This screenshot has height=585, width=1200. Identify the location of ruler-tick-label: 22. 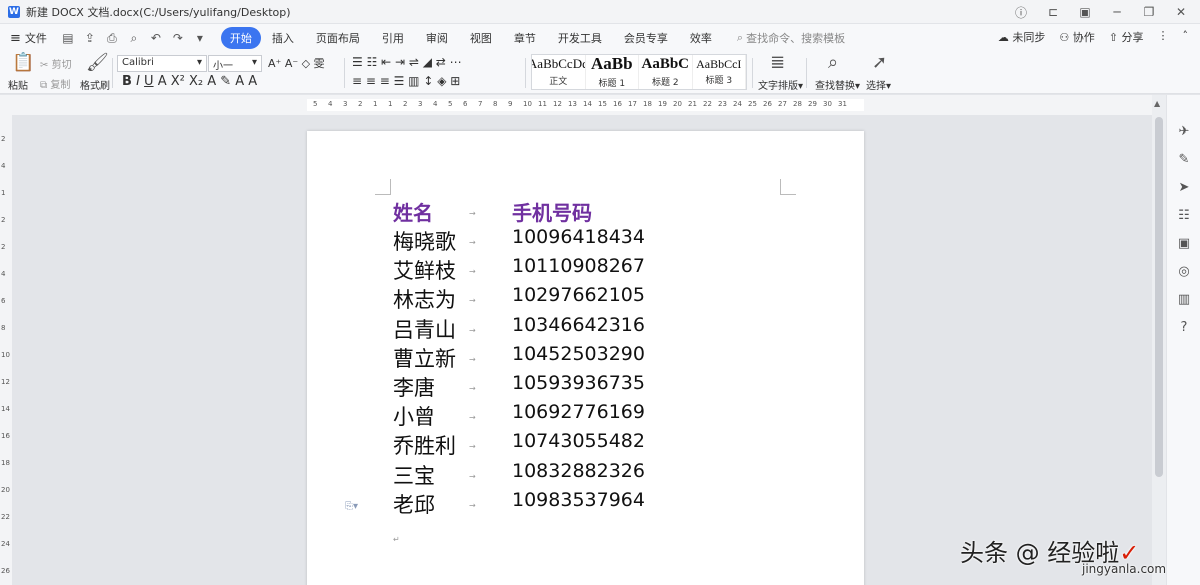
(707, 104).